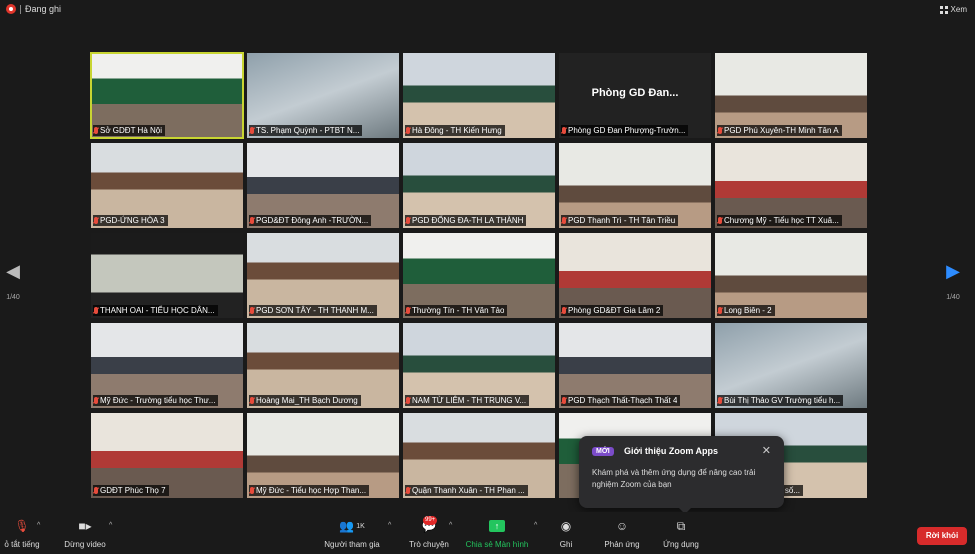 The height and width of the screenshot is (554, 975). Describe the element at coordinates (622, 544) in the screenshot. I see `reactions-label: Phản ứng` at that location.